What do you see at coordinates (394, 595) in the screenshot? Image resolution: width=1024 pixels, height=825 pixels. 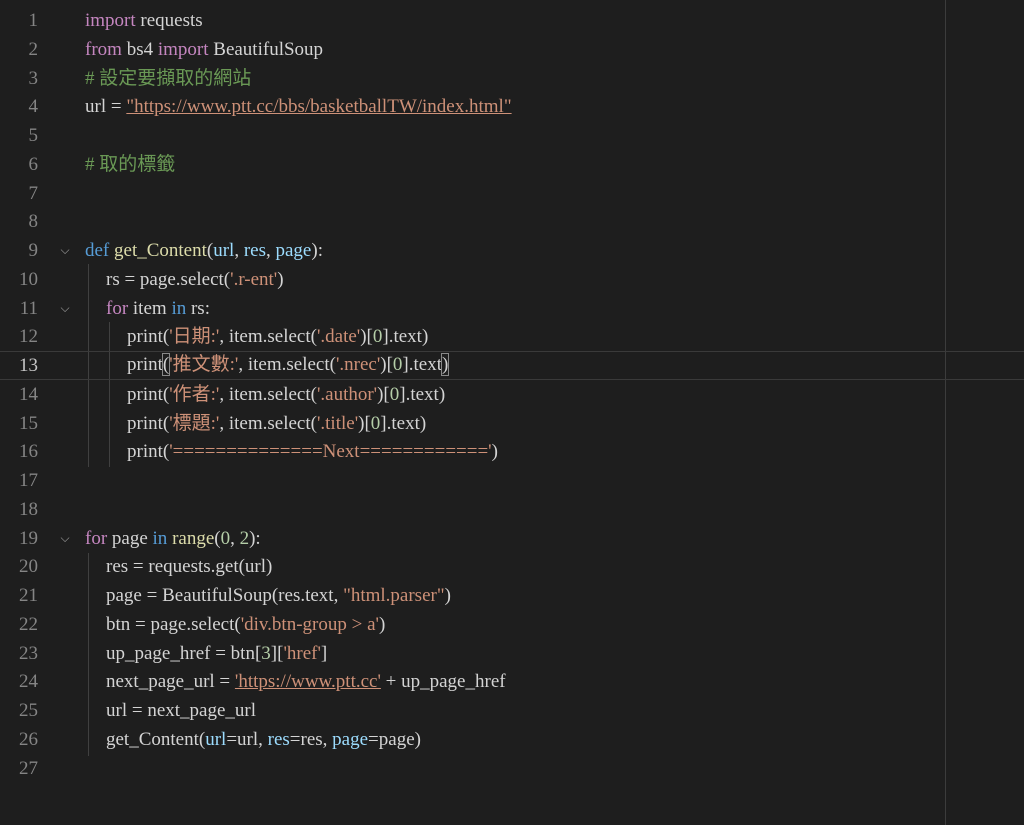 I see `code-token: "html.parser"` at bounding box center [394, 595].